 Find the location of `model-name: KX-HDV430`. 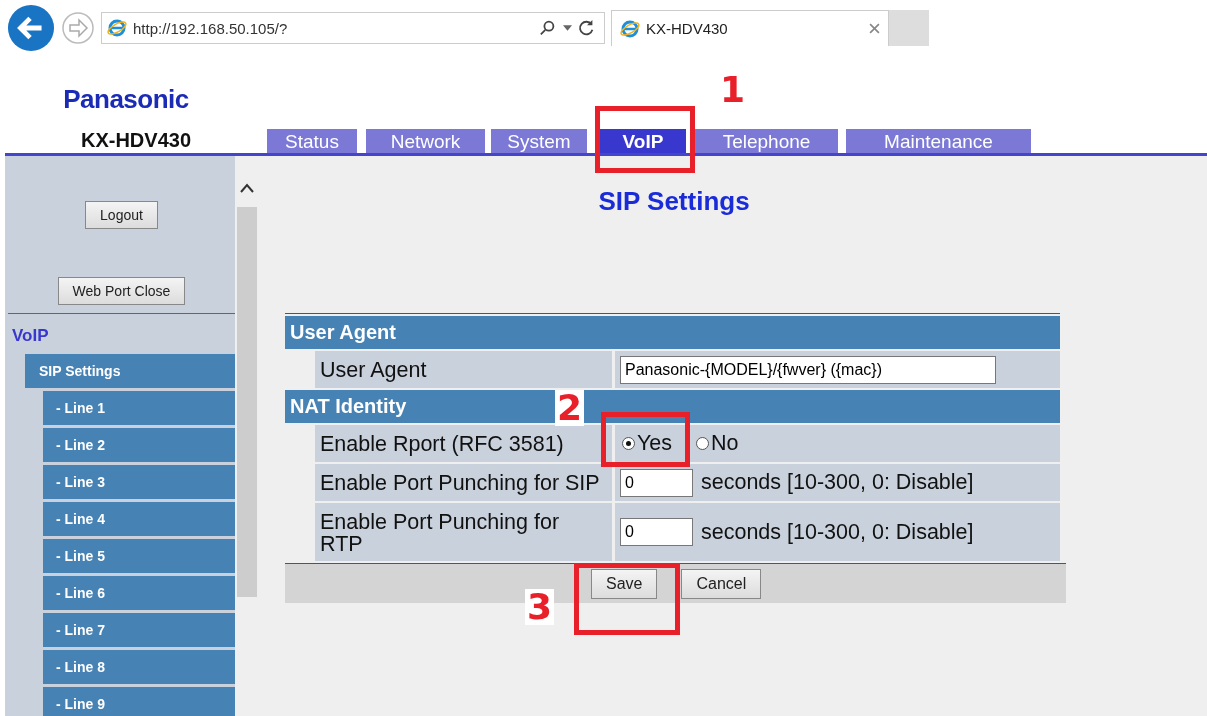

model-name: KX-HDV430 is located at coordinates (135, 140).